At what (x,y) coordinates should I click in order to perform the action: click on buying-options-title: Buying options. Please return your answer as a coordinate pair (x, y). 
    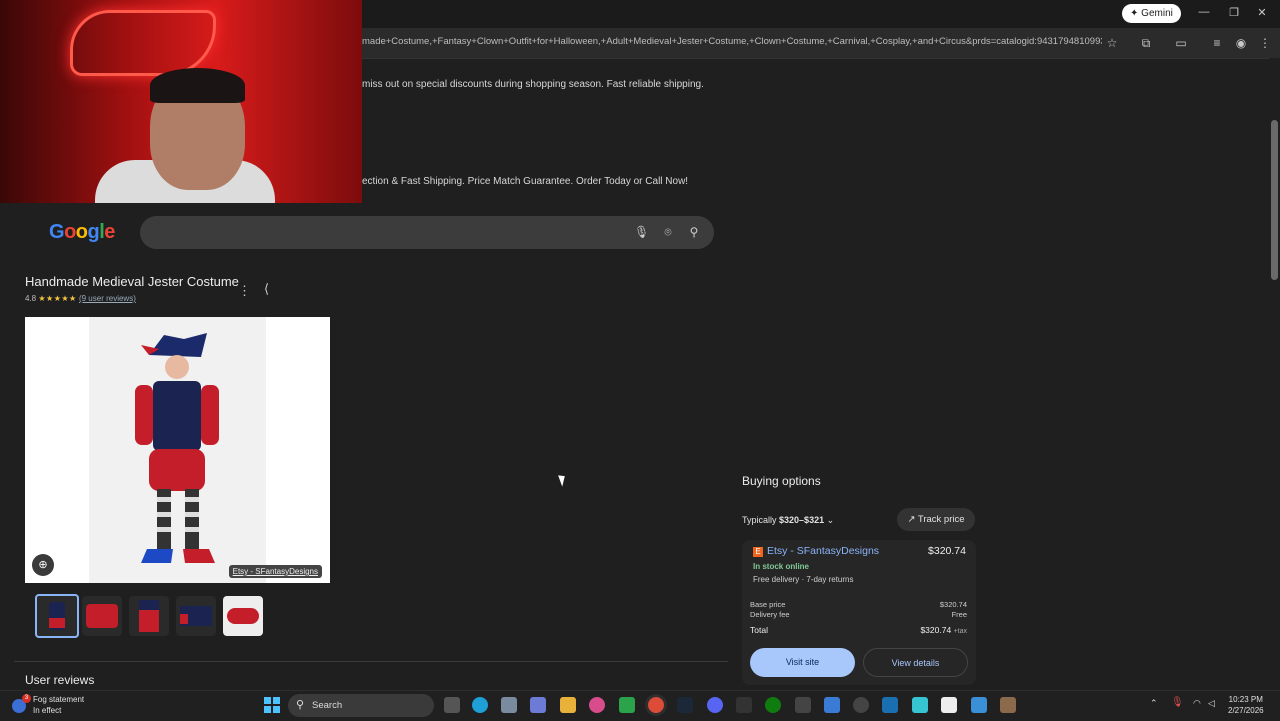
    Looking at the image, I should click on (781, 481).